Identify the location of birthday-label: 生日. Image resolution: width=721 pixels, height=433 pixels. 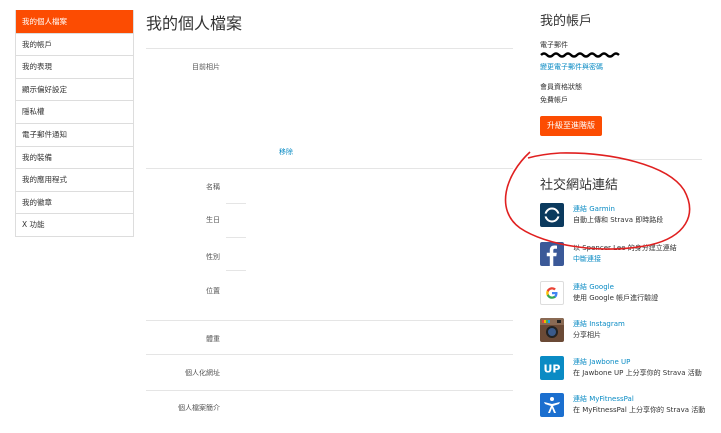
(213, 220).